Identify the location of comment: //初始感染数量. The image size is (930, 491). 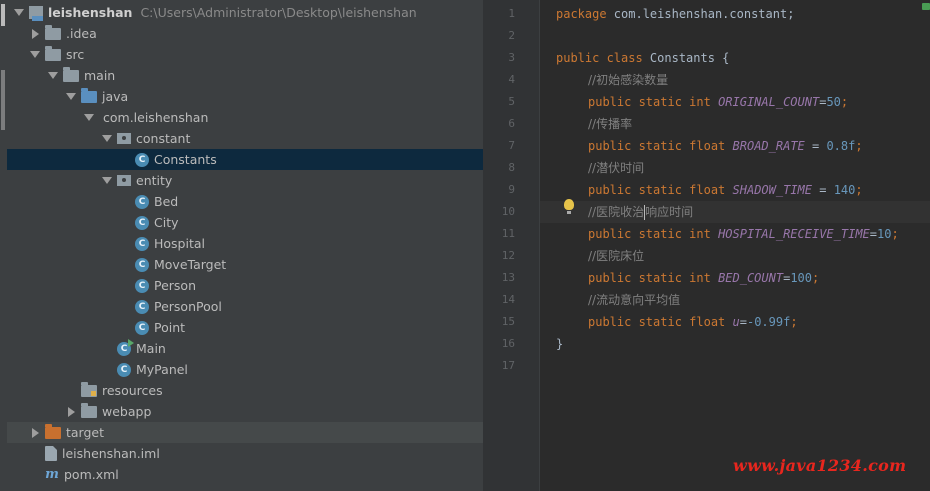
(628, 80).